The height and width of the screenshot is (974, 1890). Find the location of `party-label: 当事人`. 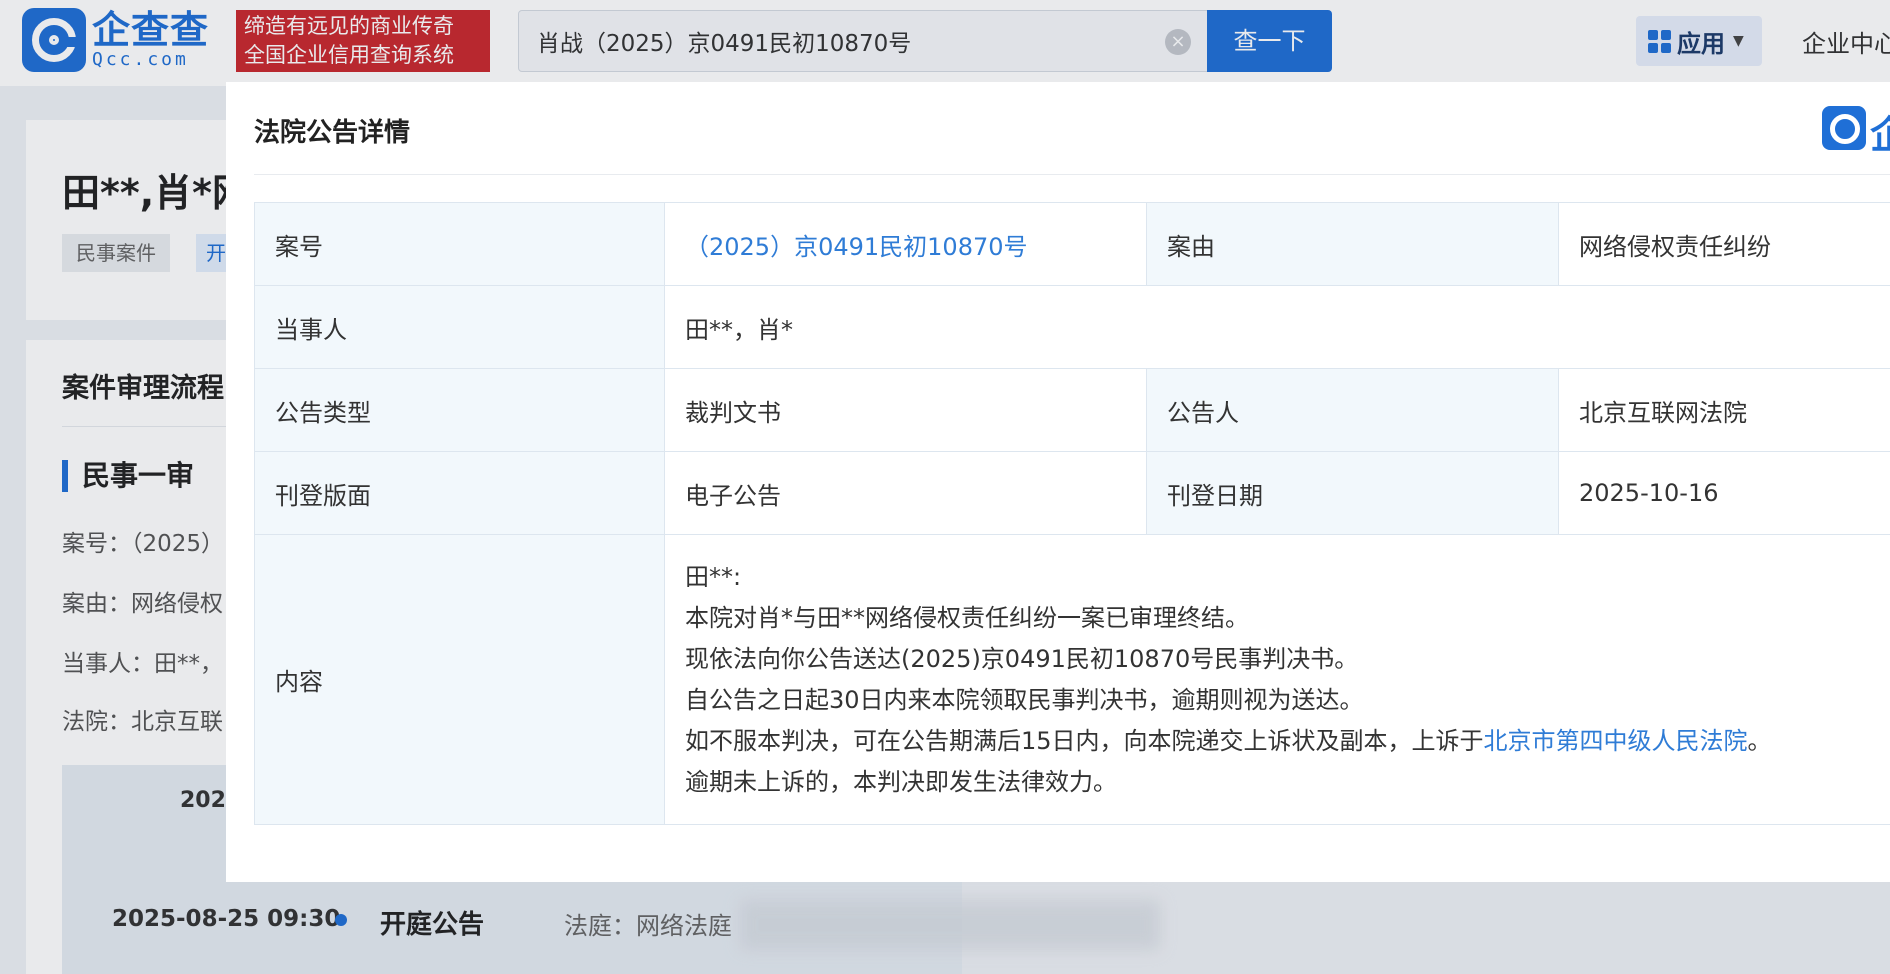

party-label: 当事人 is located at coordinates (459, 327).